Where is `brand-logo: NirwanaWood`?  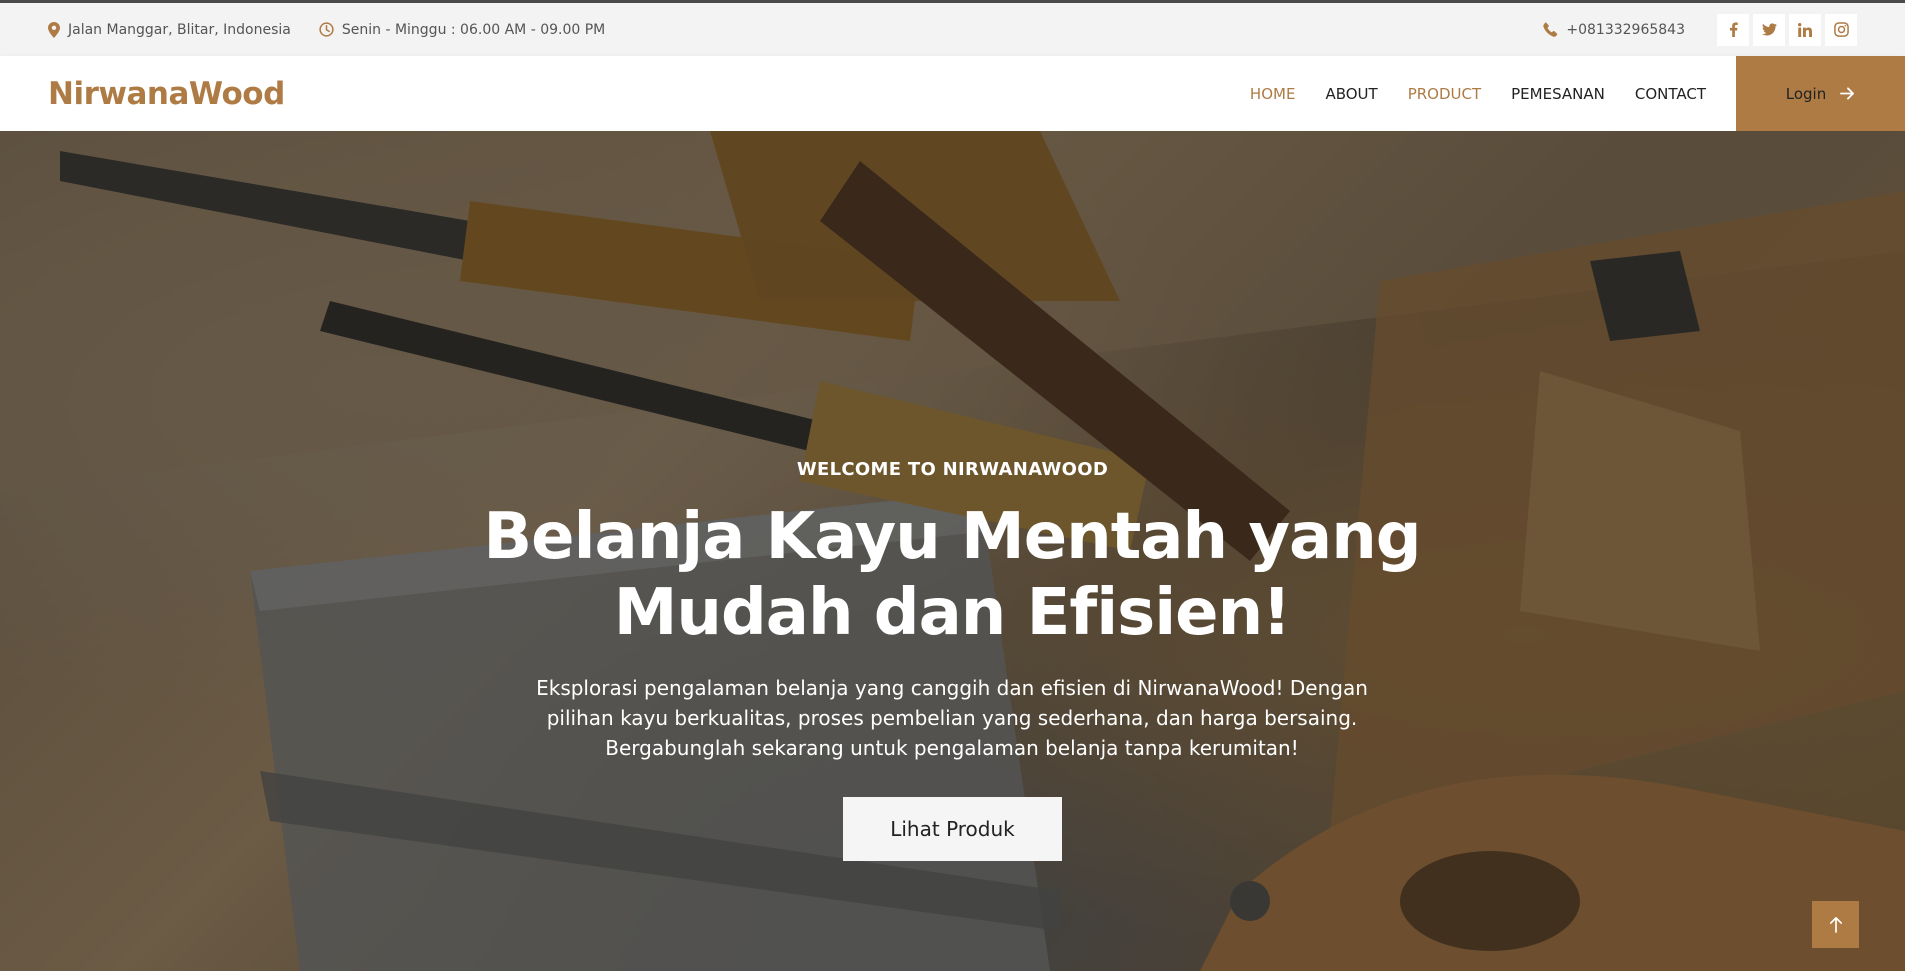
brand-logo: NirwanaWood is located at coordinates (166, 94).